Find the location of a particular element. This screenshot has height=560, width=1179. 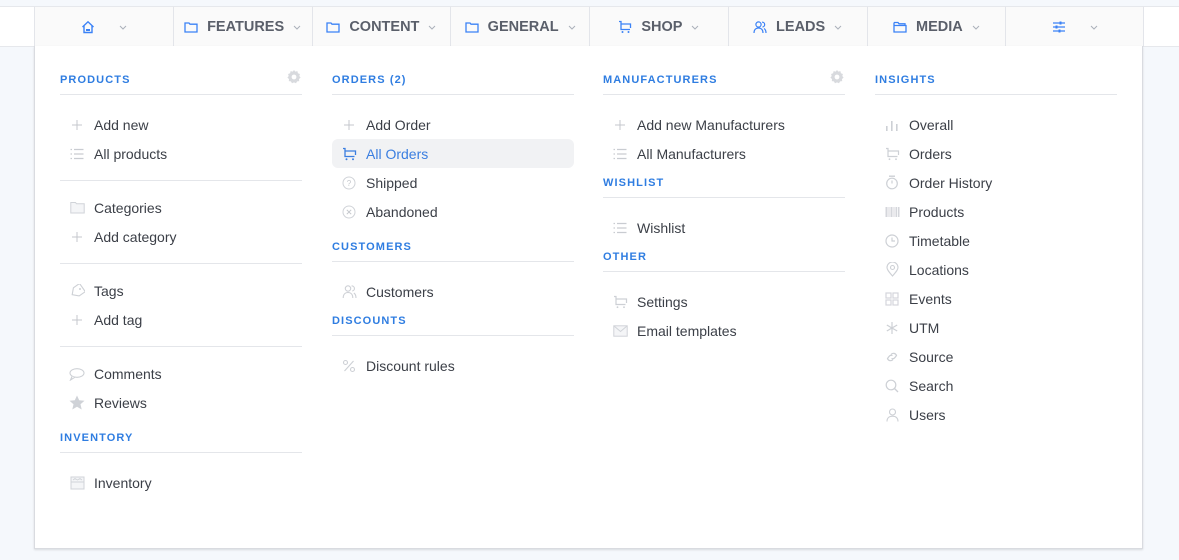

section-header-orders: ORDERS (2) is located at coordinates (453, 80).